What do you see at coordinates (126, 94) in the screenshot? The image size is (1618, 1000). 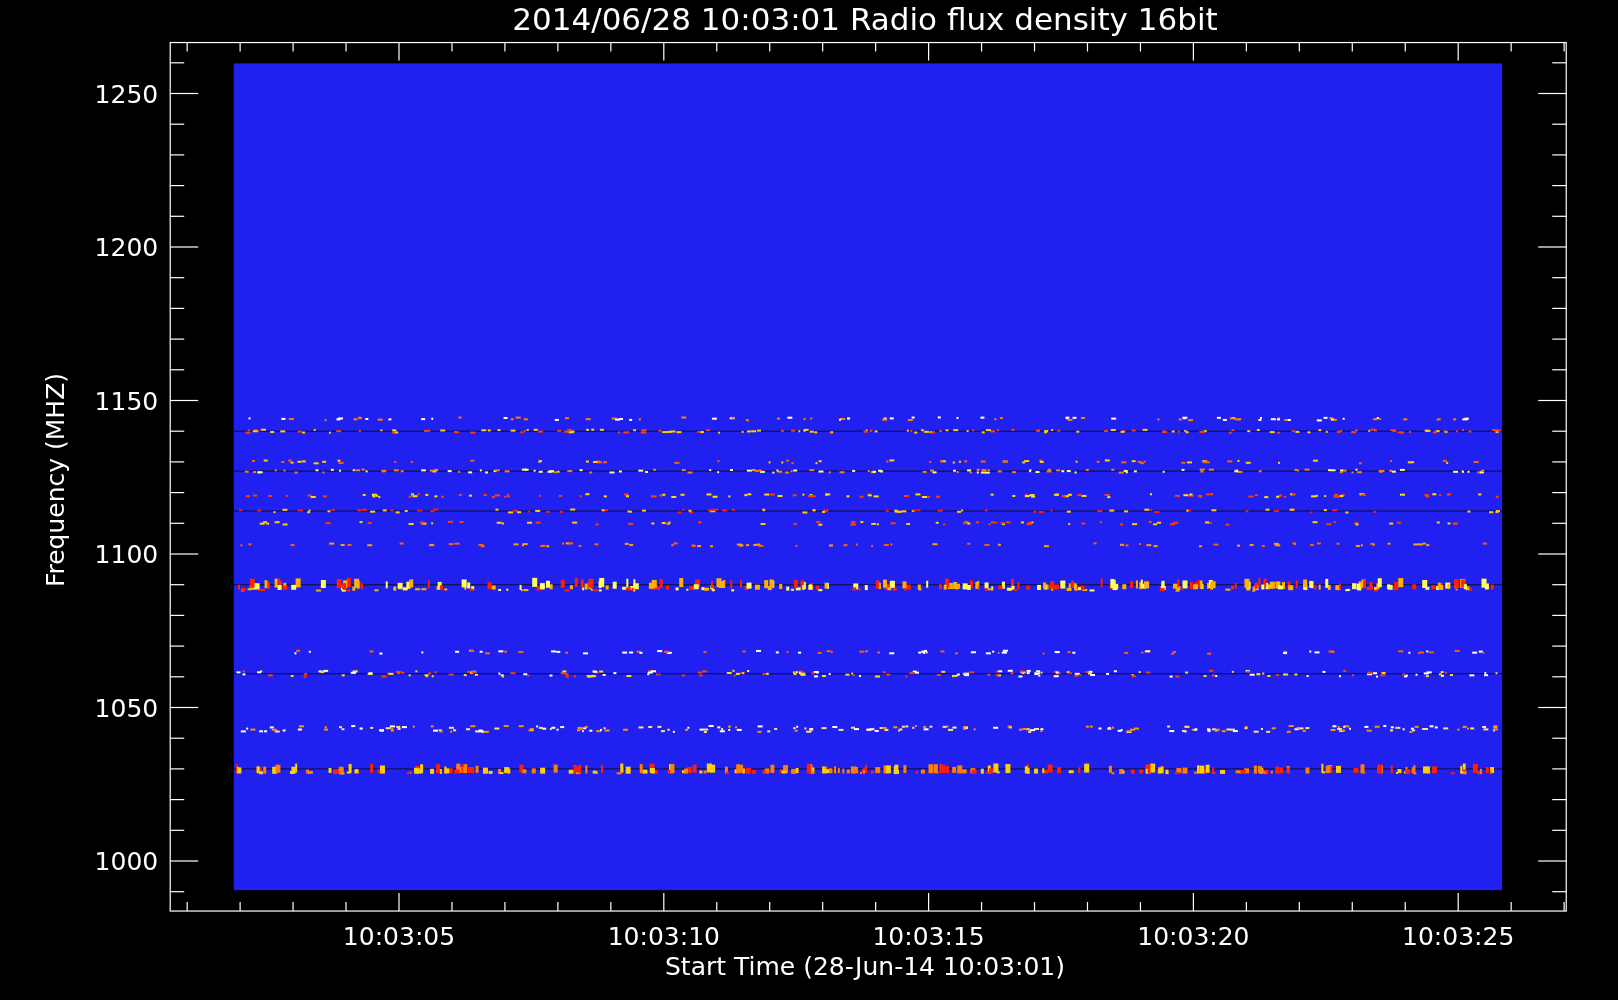 I see `tick-label: 1250` at bounding box center [126, 94].